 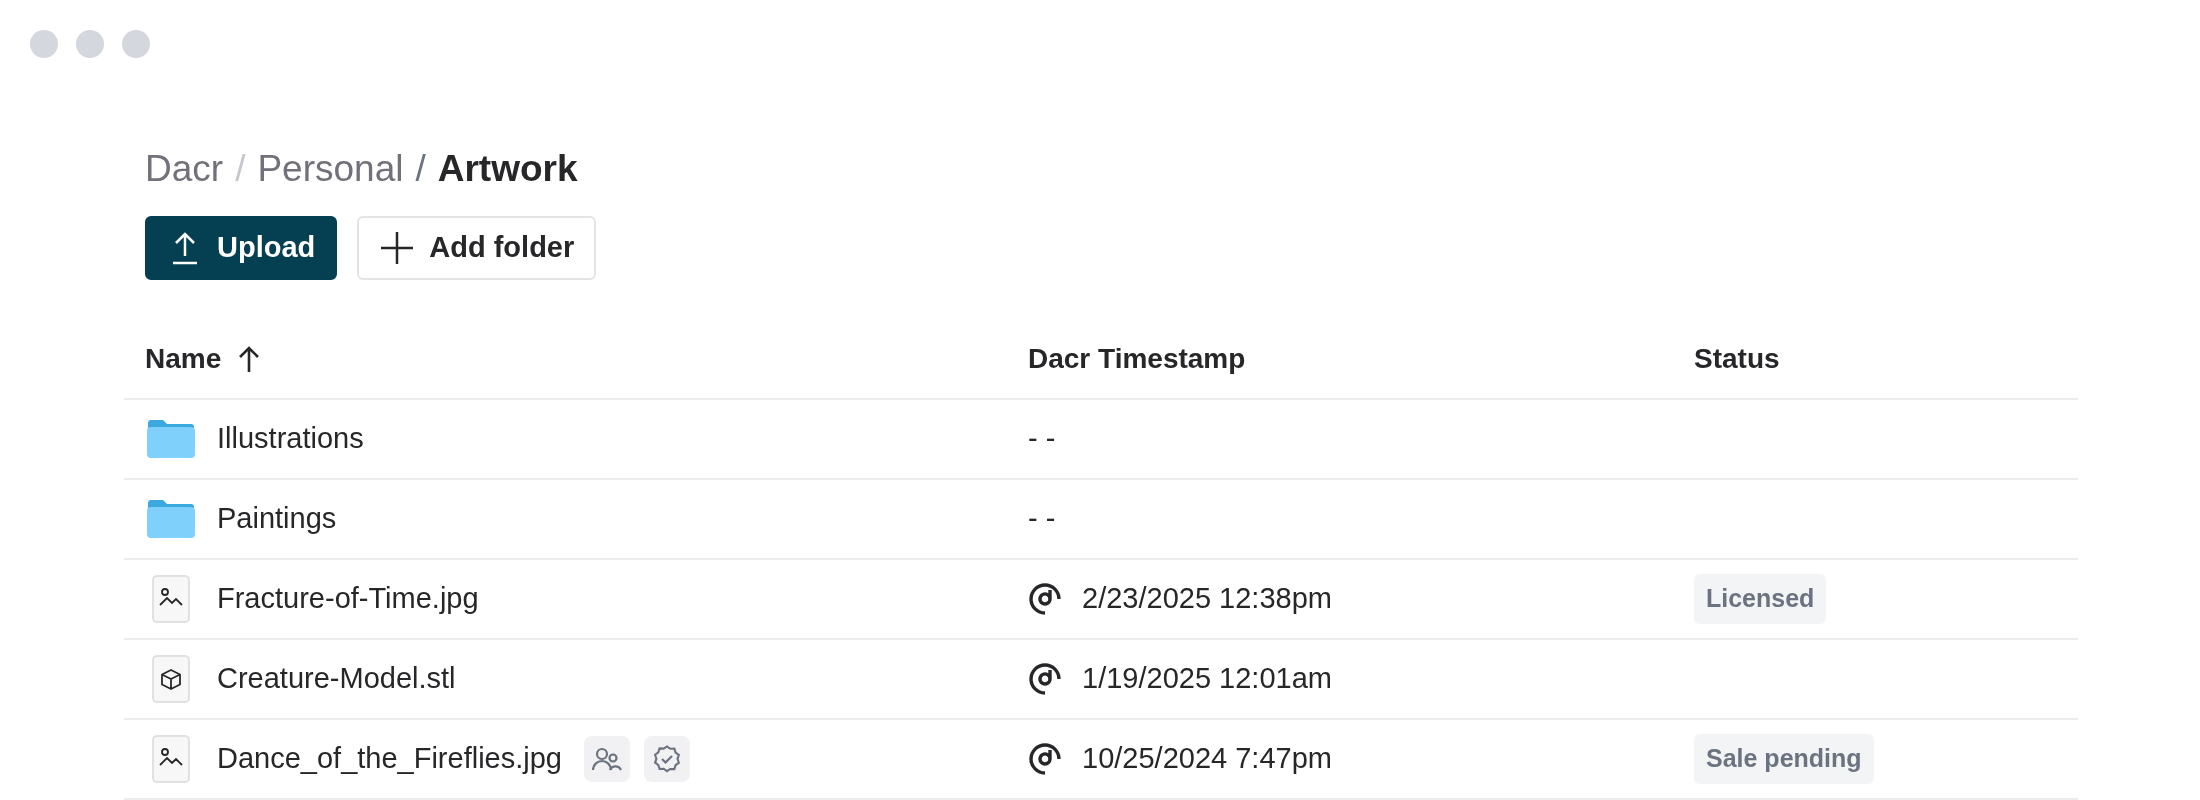 I want to click on add-folder-button: Add folder, so click(x=477, y=248).